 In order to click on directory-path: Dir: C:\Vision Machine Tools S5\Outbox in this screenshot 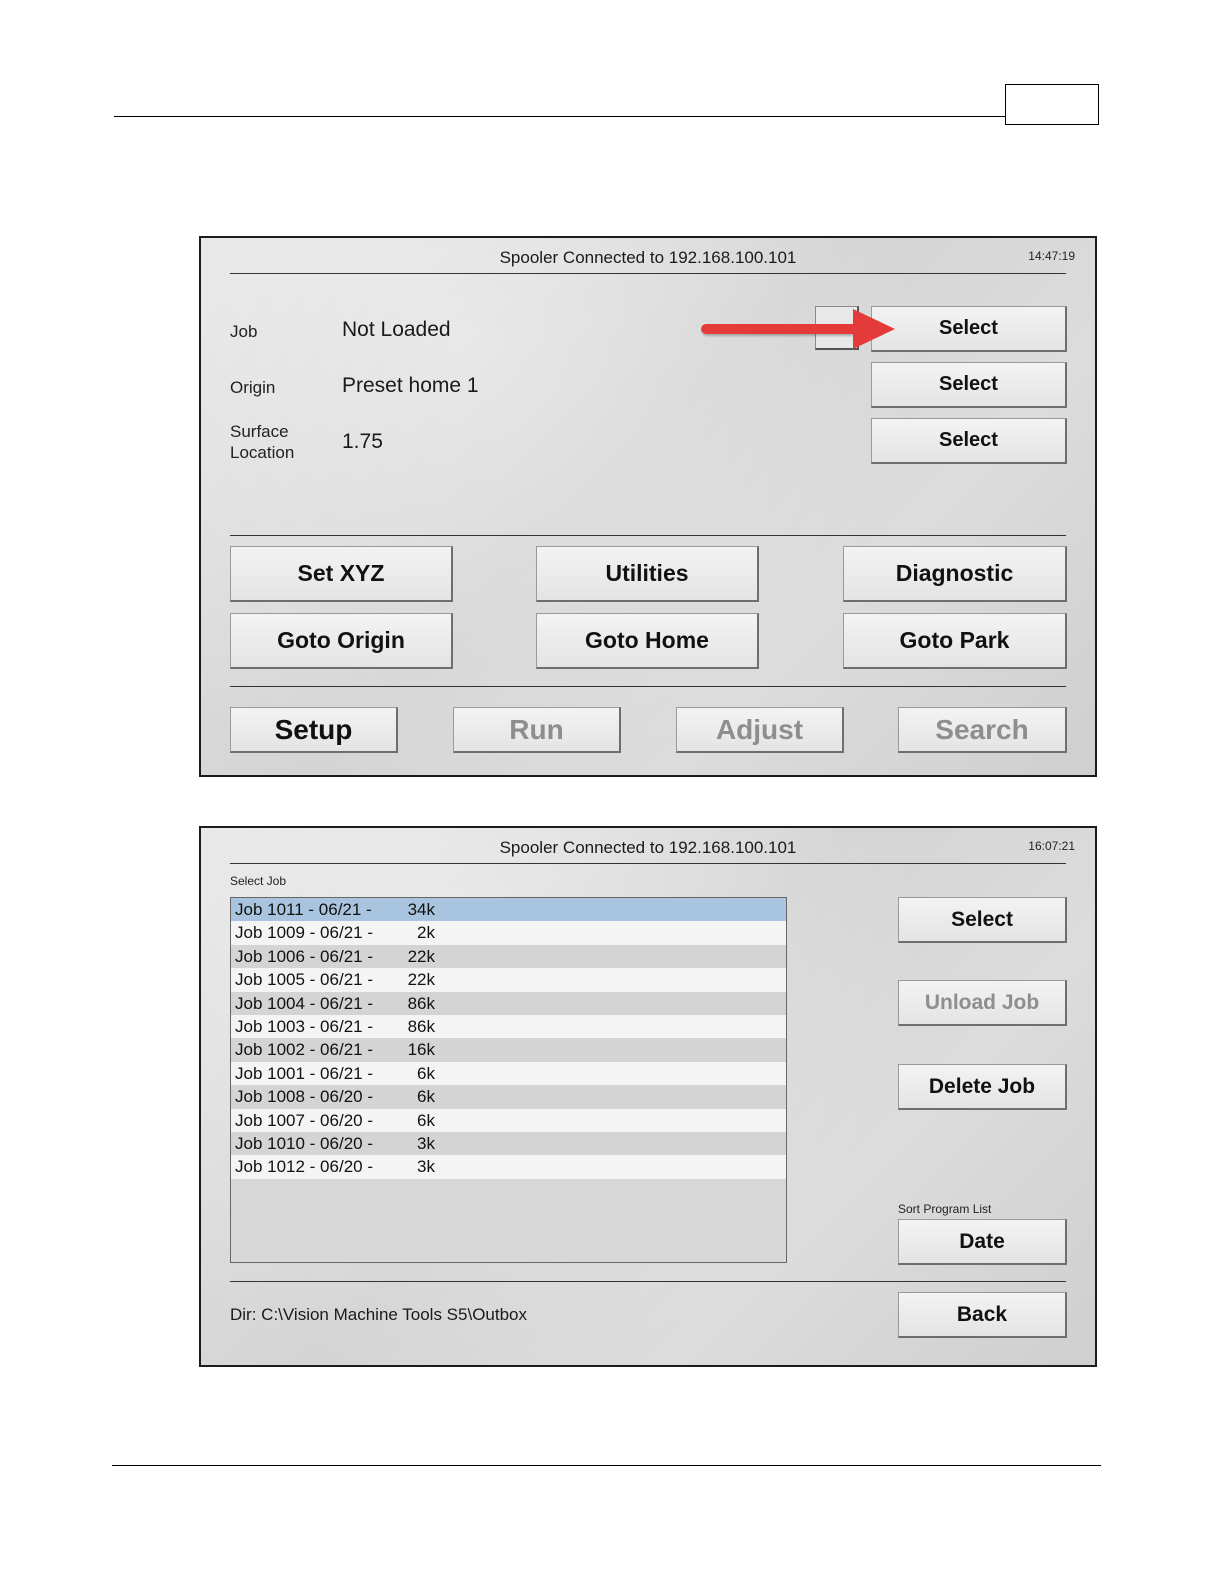, I will do `click(379, 1314)`.